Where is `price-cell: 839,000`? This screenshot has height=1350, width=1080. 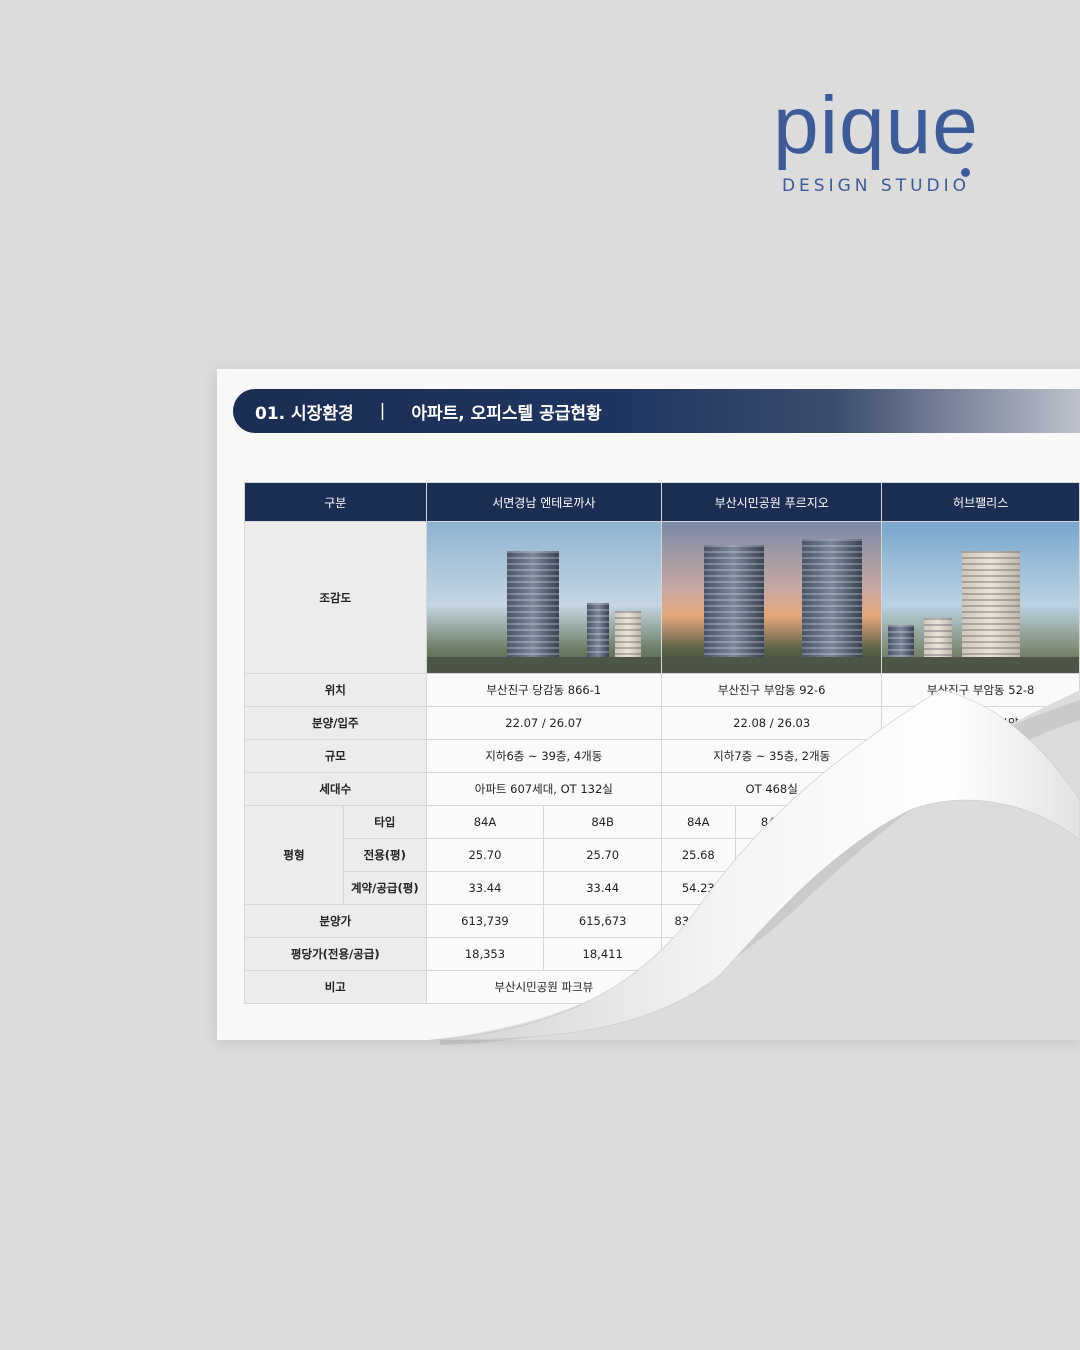
price-cell: 839,000 is located at coordinates (698, 921).